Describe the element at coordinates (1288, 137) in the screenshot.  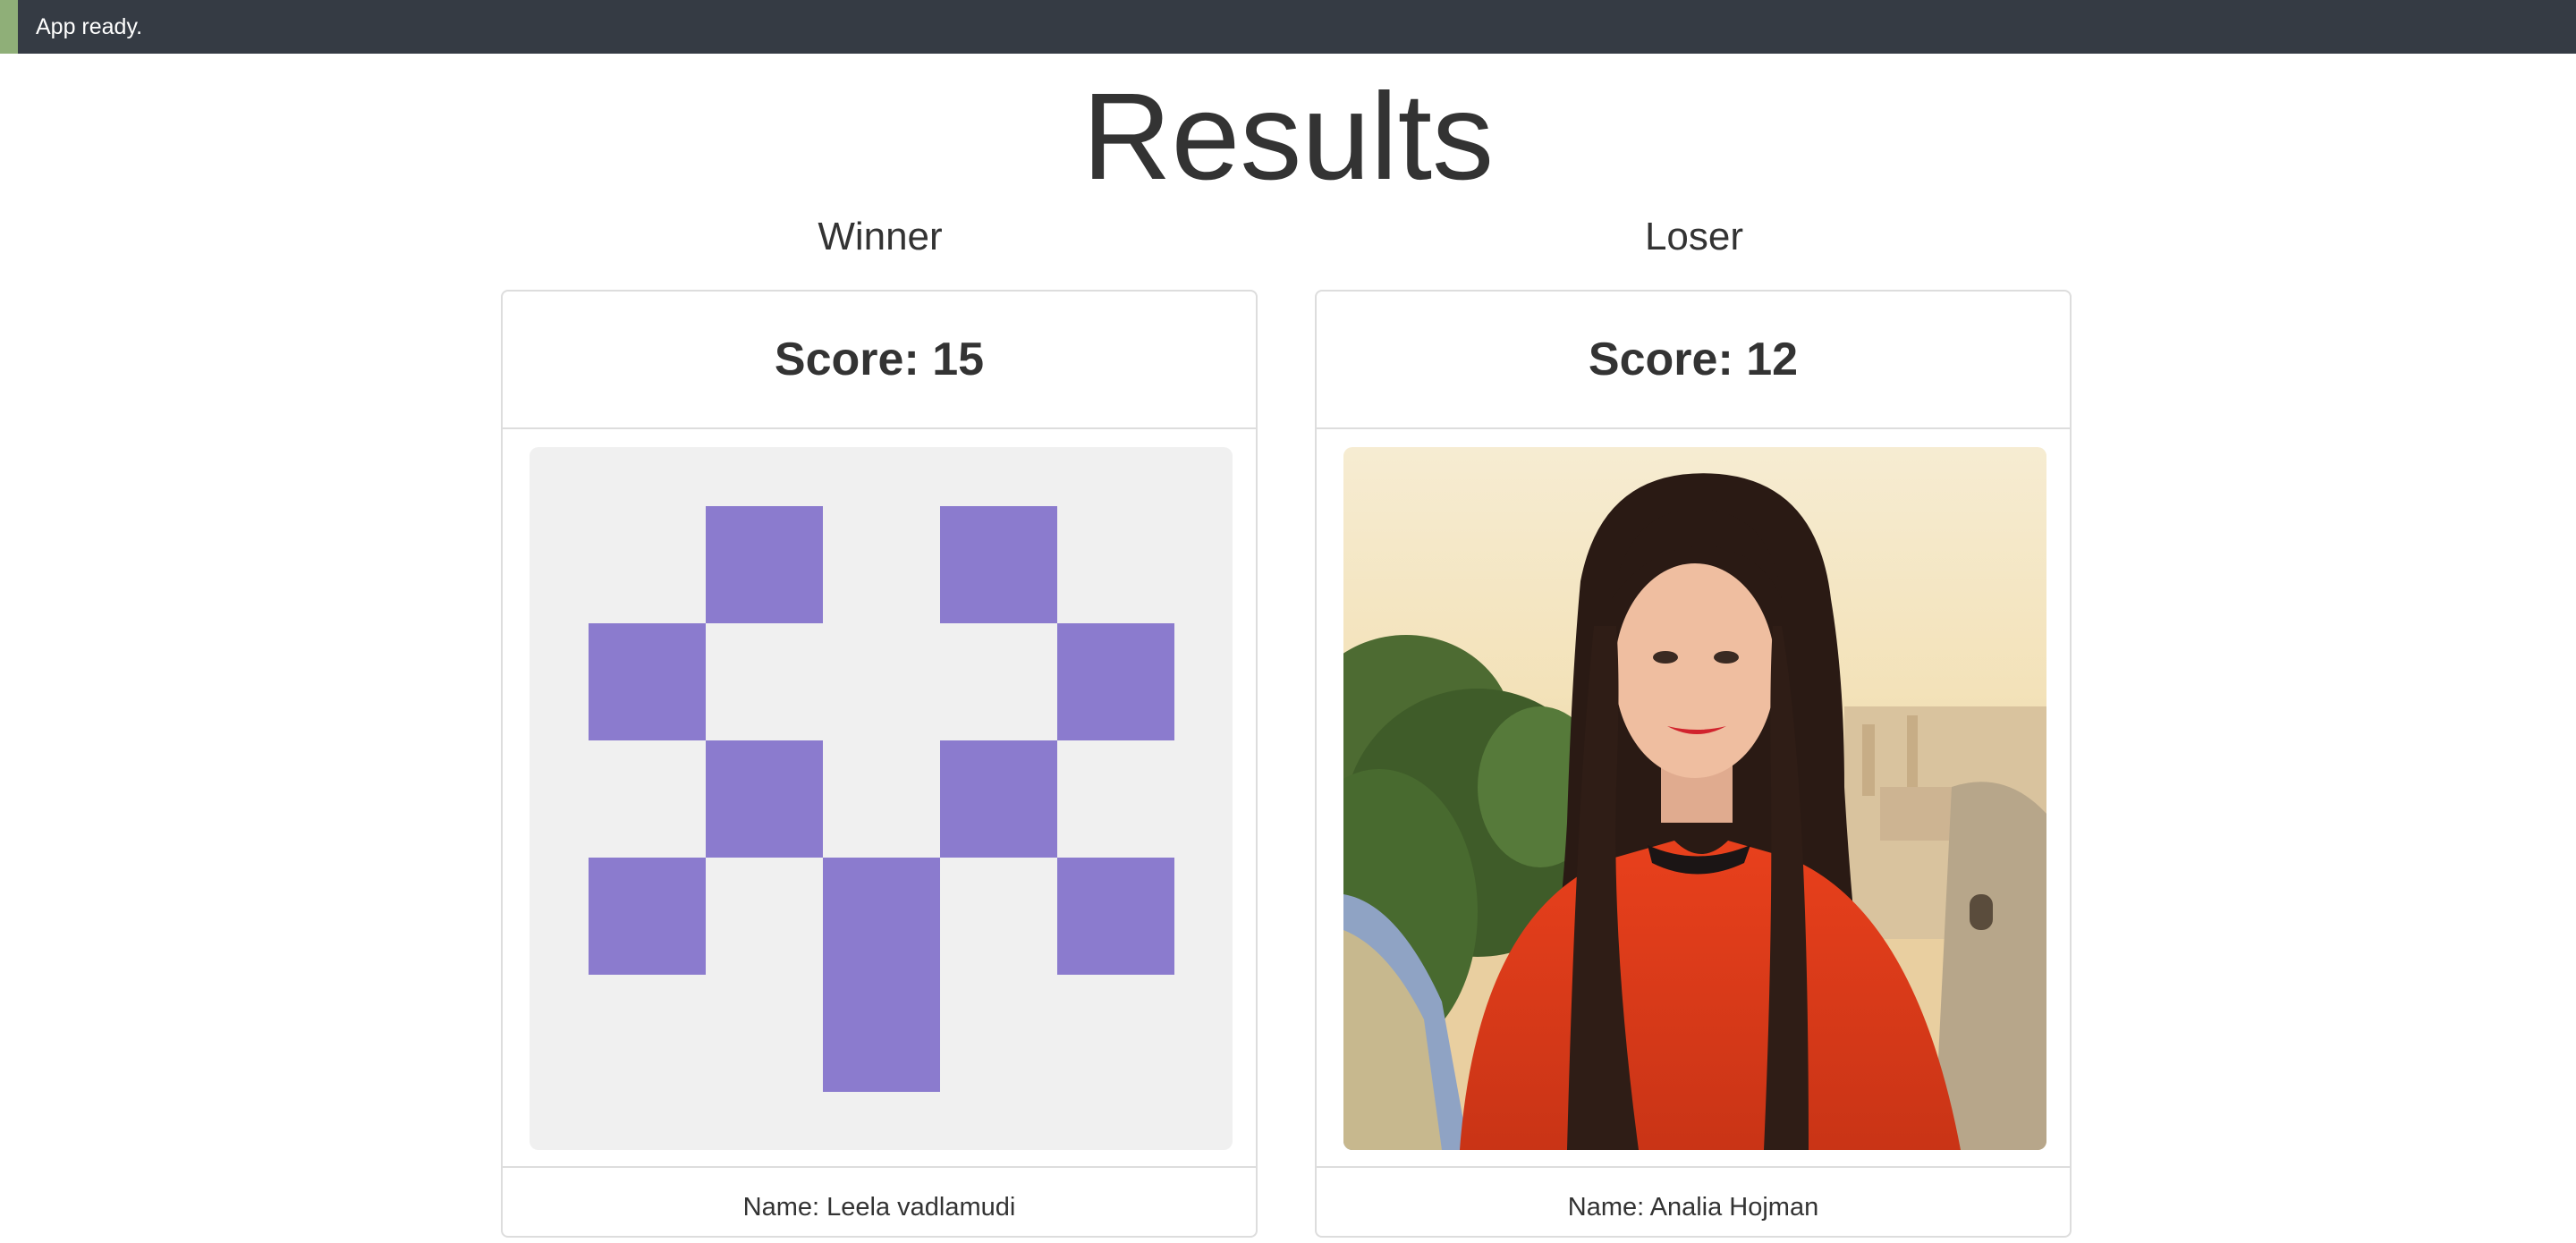
I see `page-title: Results` at that location.